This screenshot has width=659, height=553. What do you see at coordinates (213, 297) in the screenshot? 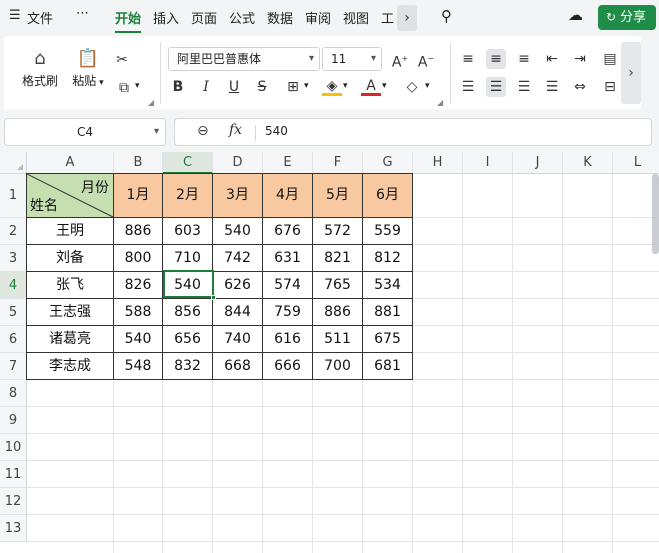
I see `fill-handle` at bounding box center [213, 297].